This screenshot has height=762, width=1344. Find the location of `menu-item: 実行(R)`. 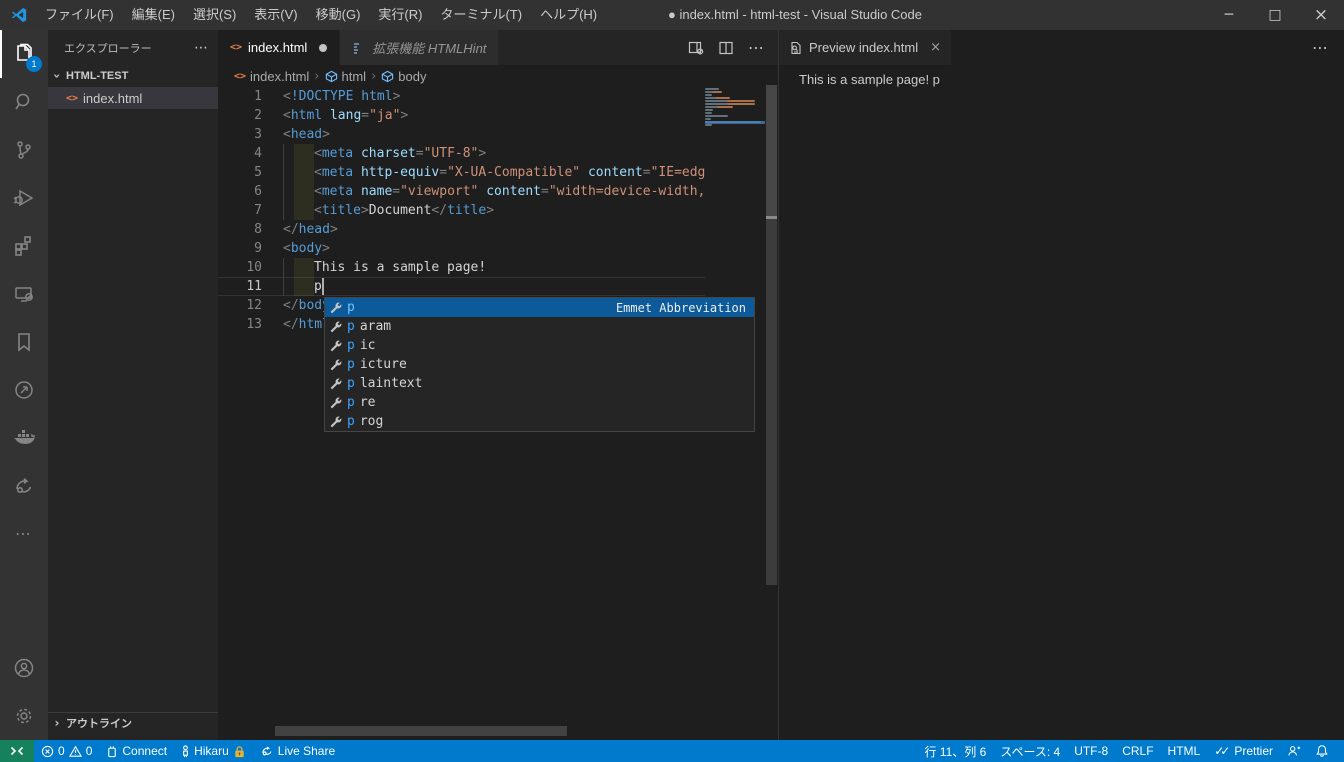

menu-item: 実行(R) is located at coordinates (400, 15).